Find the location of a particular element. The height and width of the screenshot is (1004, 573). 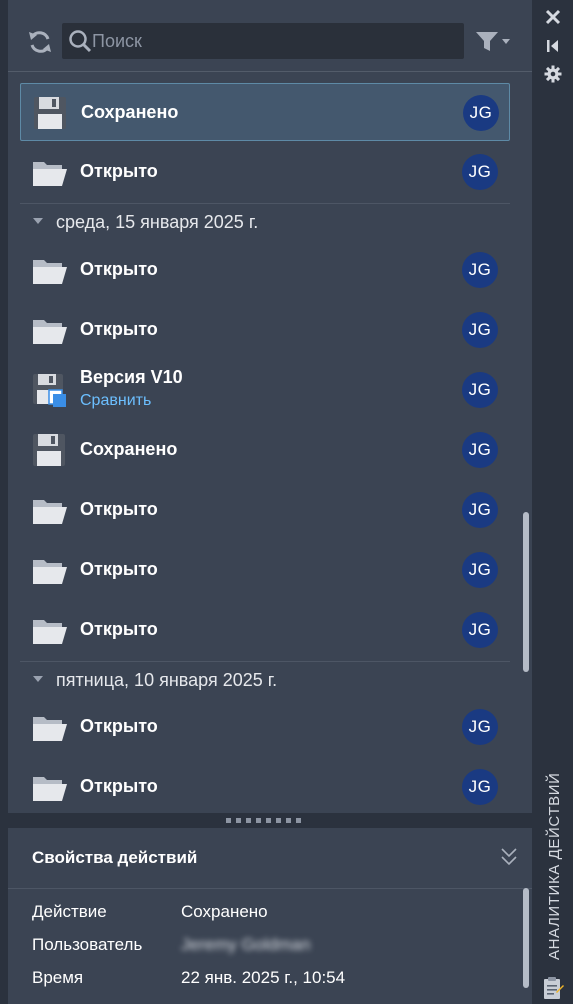

properties-clipboard-icon is located at coordinates (553, 988).